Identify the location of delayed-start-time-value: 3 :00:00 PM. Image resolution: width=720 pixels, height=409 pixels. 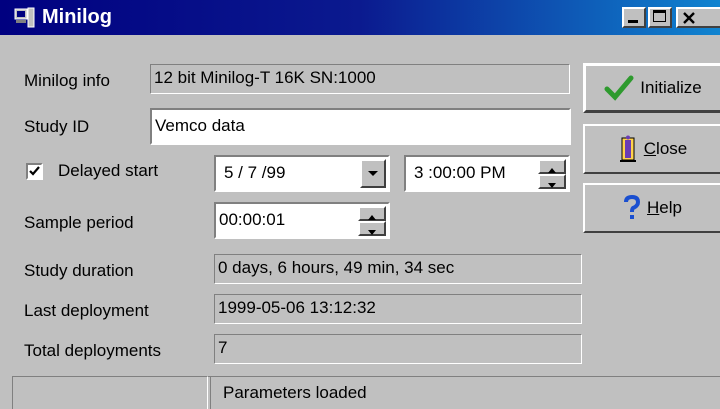
(460, 172).